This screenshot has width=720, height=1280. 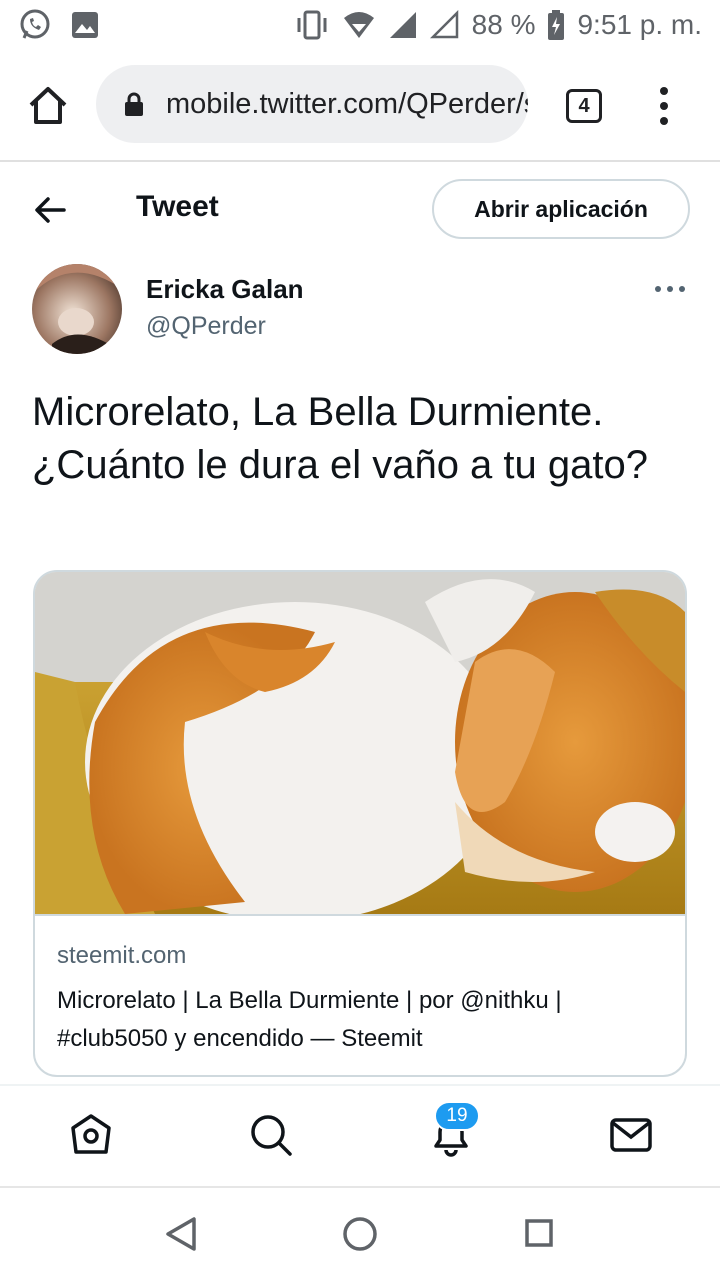 I want to click on bottom-nav, so click(x=360, y=1134).